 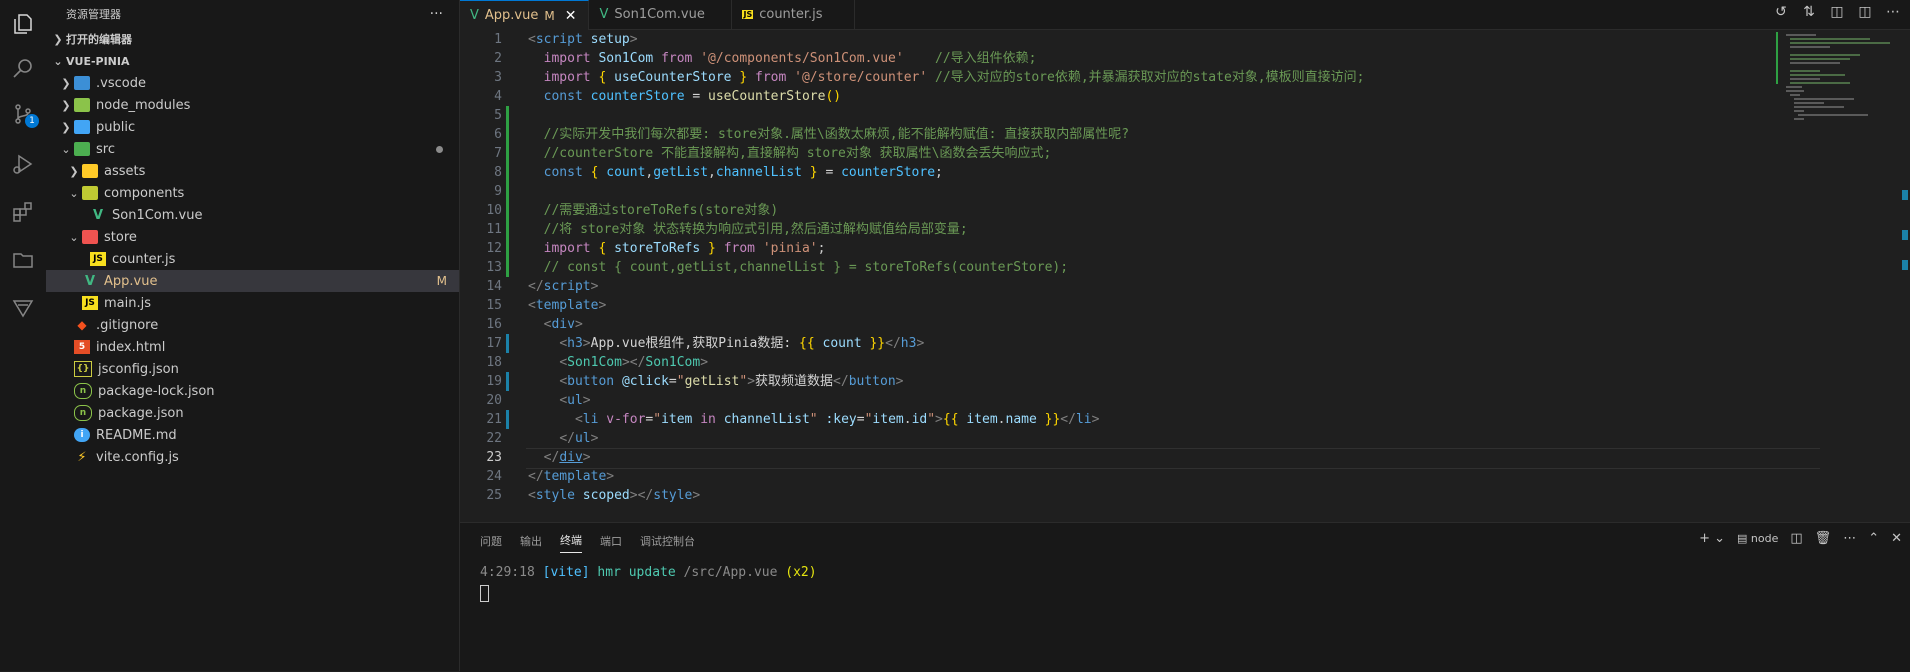 I want to click on project-root: ⌄ VUE-PINIA, so click(x=252, y=61).